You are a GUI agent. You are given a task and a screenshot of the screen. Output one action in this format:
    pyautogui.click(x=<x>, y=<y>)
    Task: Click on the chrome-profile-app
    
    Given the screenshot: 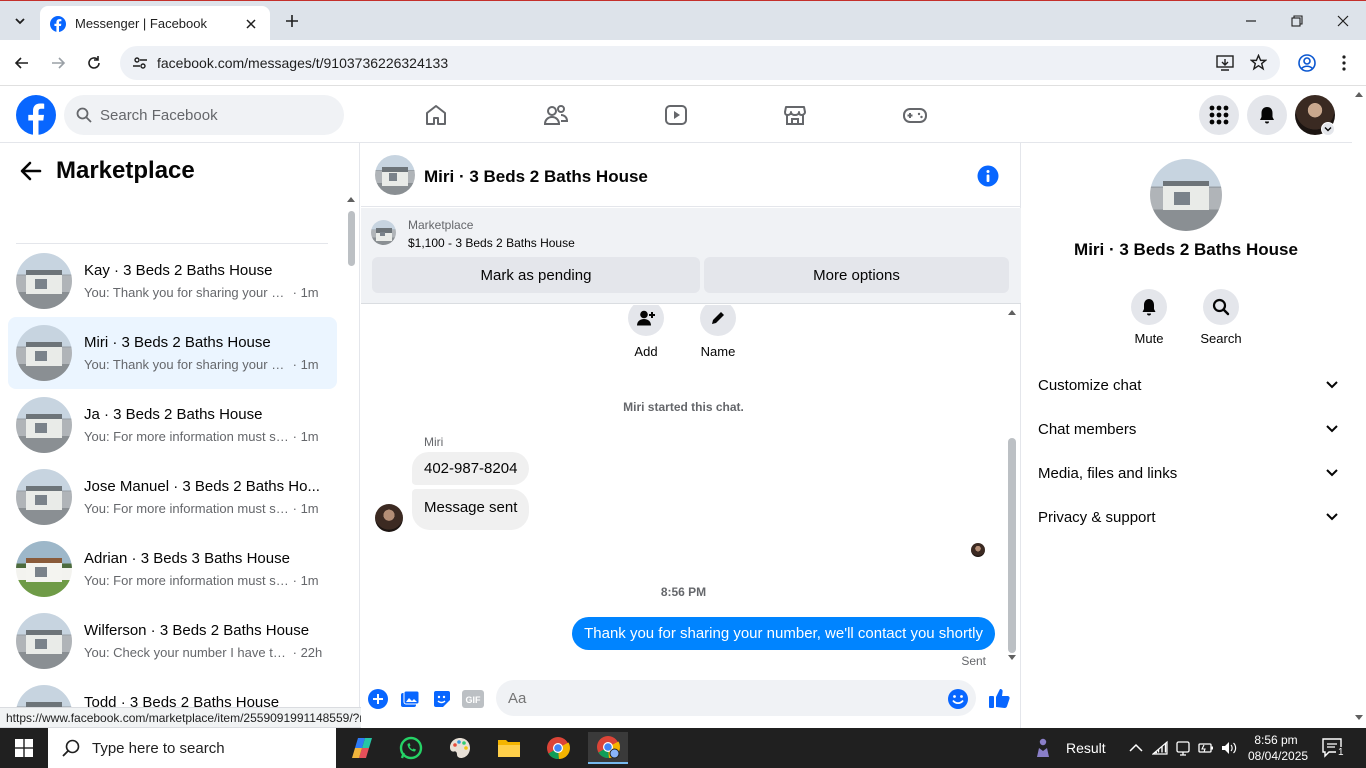 What is the action you would take?
    pyautogui.click(x=608, y=748)
    